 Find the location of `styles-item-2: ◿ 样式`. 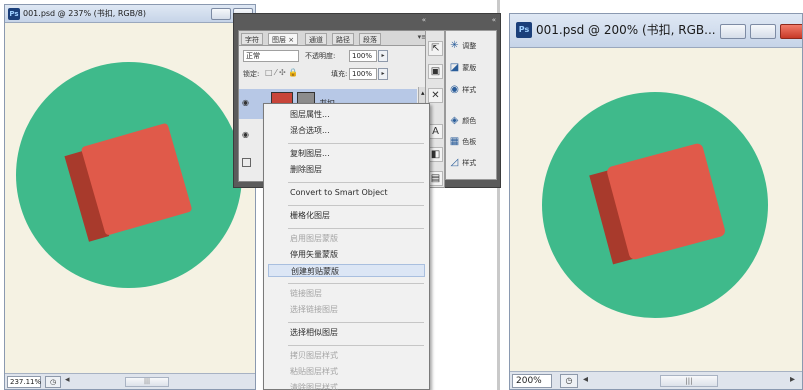

styles-item-2: ◿ 样式 is located at coordinates (472, 162).